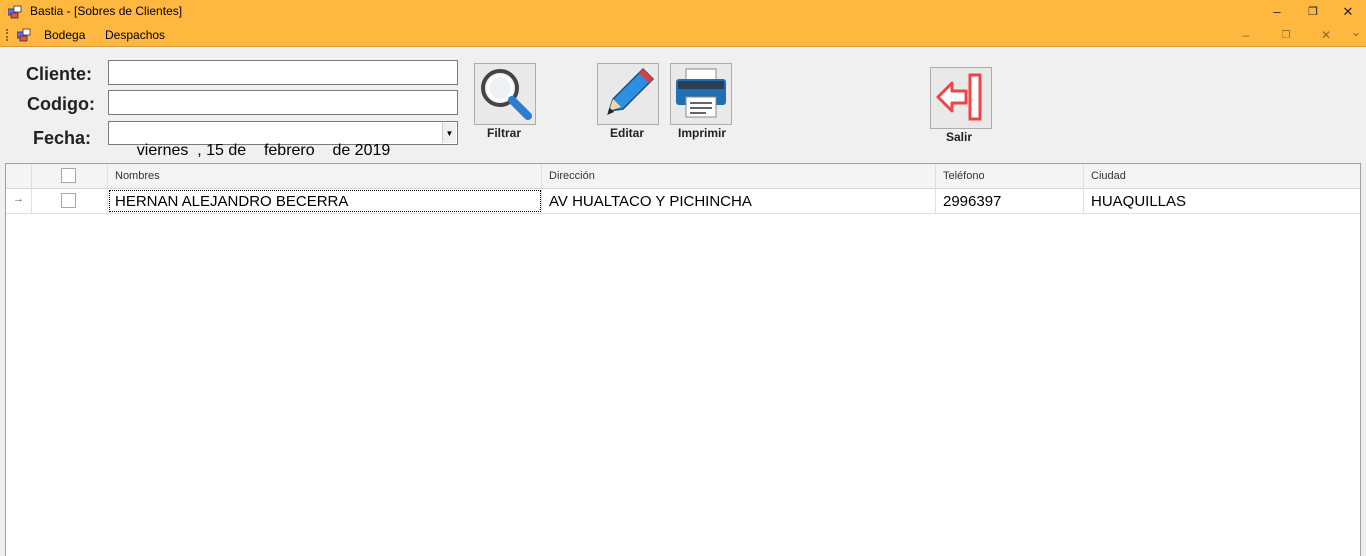 This screenshot has width=1366, height=556. I want to click on app-icon, so click(15, 12).